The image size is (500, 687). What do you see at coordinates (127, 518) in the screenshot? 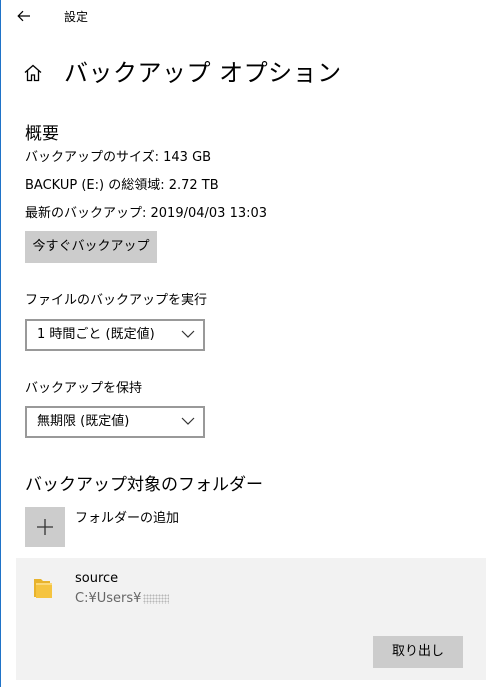
I see `add-folder-label: フォルダーの追加` at bounding box center [127, 518].